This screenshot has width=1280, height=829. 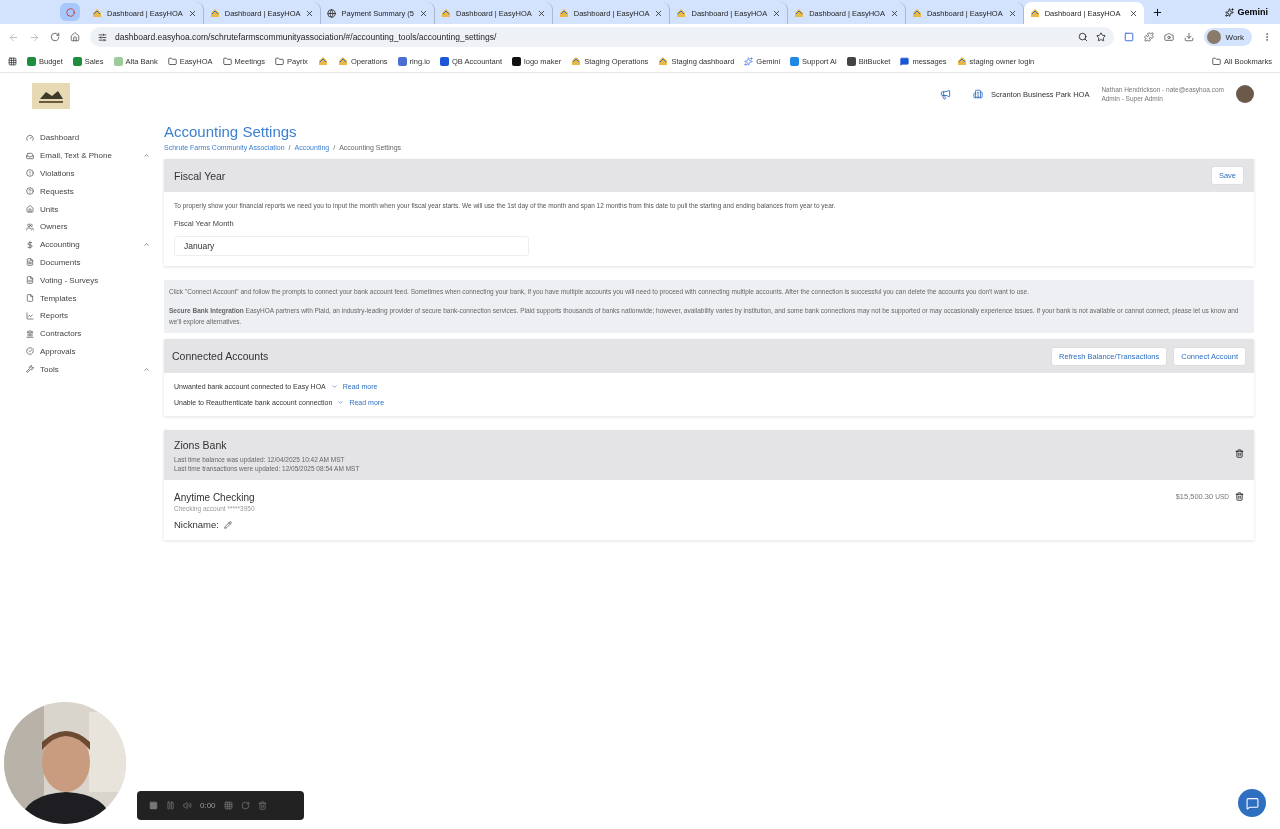 I want to click on chat-button, so click(x=1252, y=803).